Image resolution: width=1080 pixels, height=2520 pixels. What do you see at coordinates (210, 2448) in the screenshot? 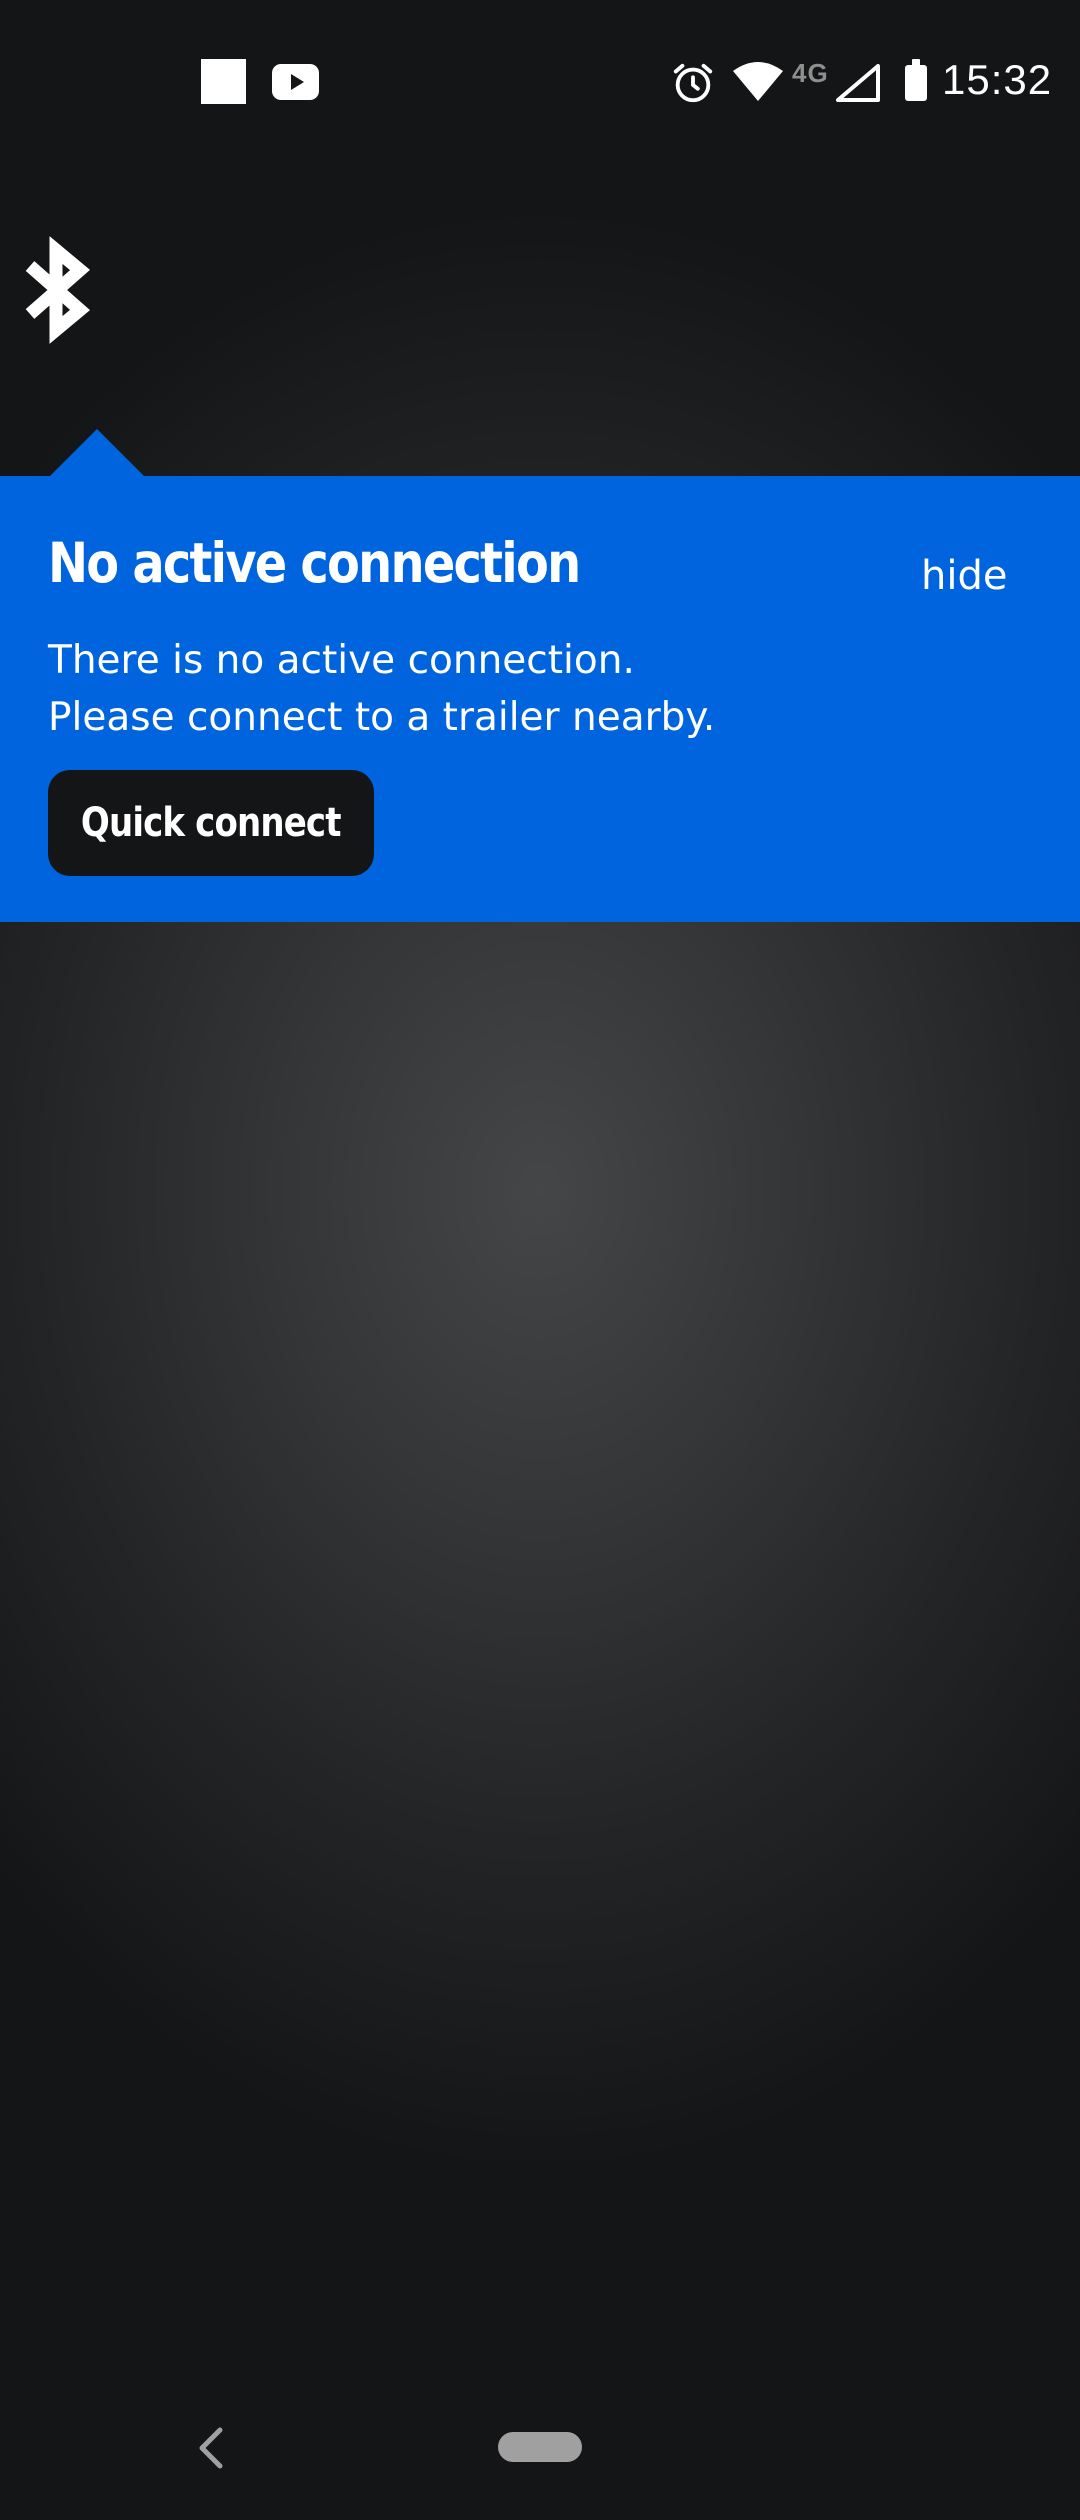
I see `back-icon` at bounding box center [210, 2448].